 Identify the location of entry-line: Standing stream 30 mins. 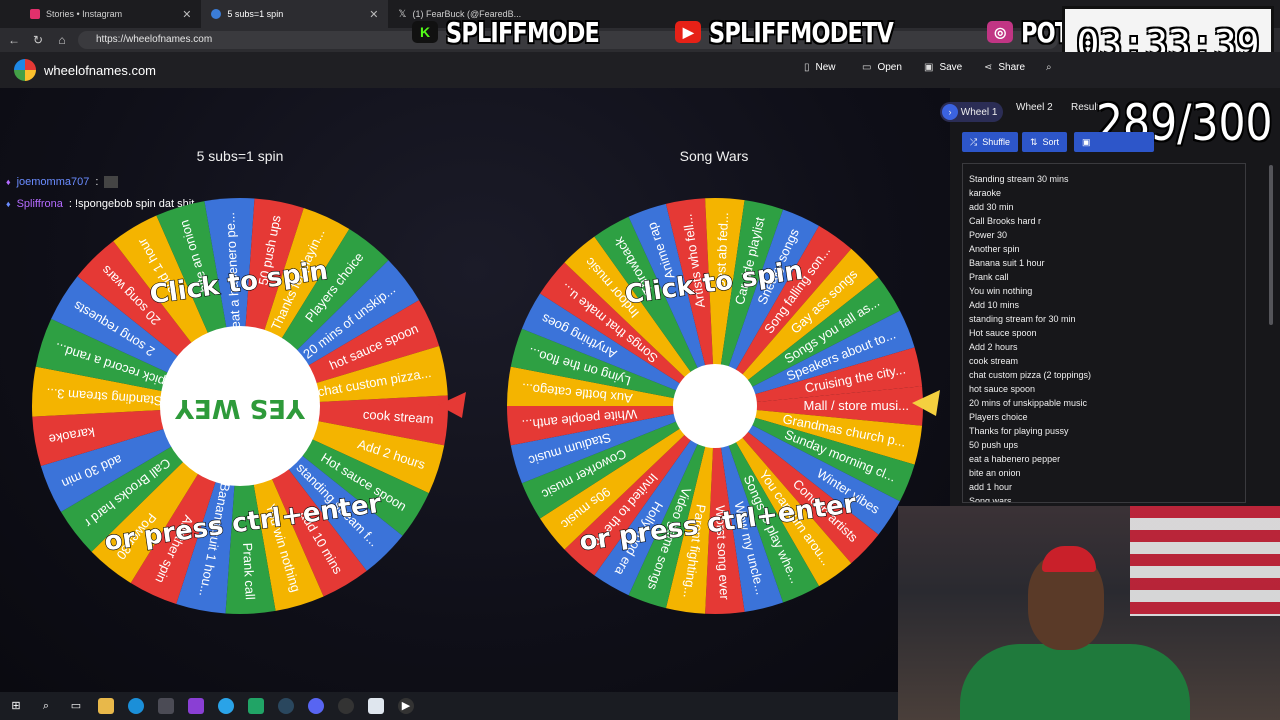
(1104, 179).